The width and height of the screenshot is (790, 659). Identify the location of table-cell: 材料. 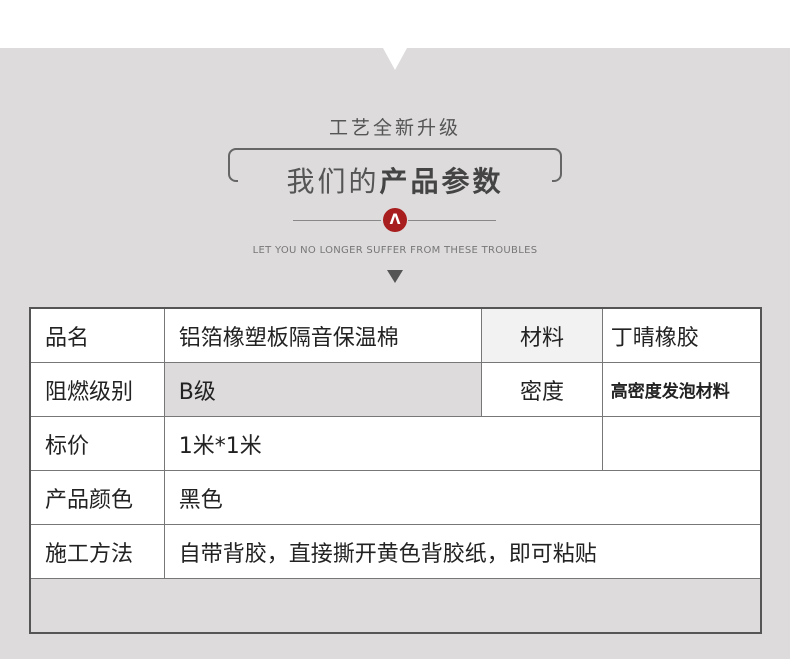
(542, 335).